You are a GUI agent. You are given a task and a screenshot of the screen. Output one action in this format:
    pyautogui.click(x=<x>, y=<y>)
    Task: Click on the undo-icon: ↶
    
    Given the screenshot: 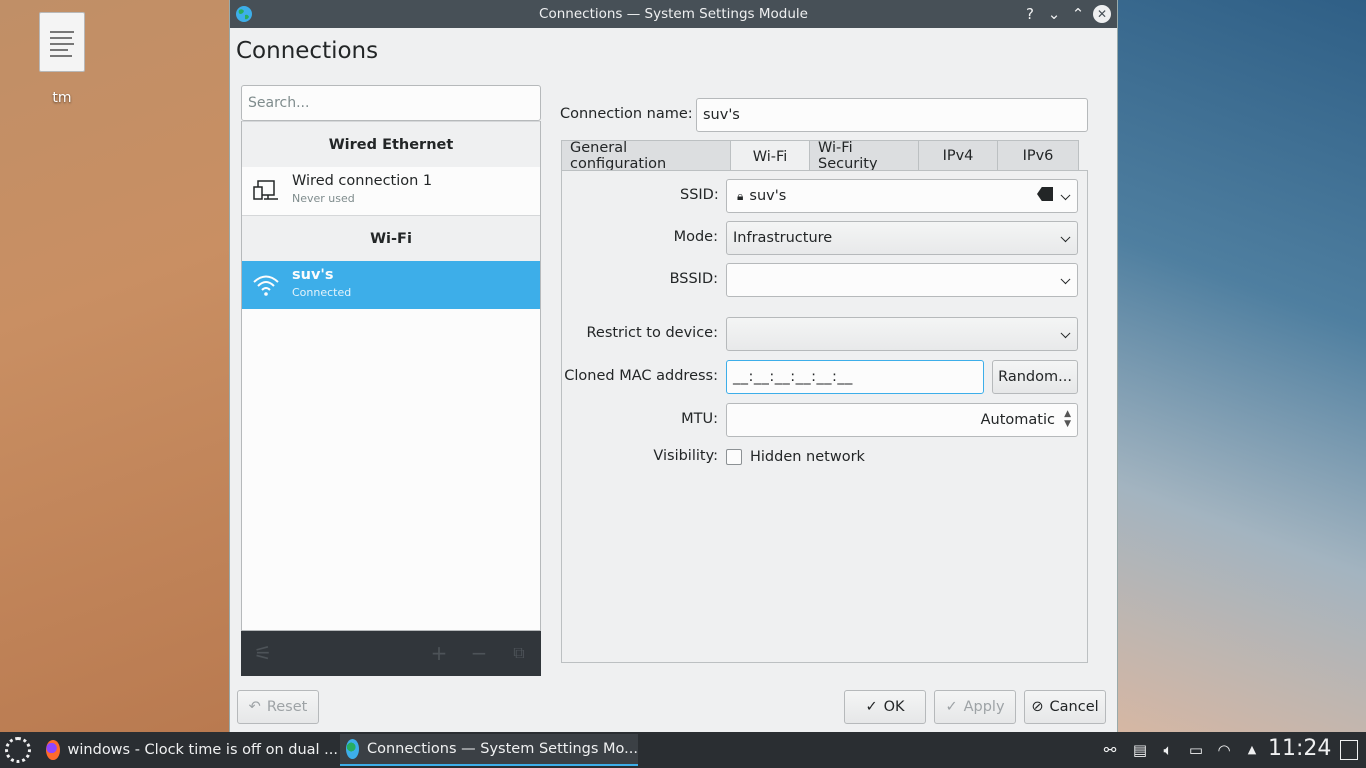 What is the action you would take?
    pyautogui.click(x=254, y=707)
    